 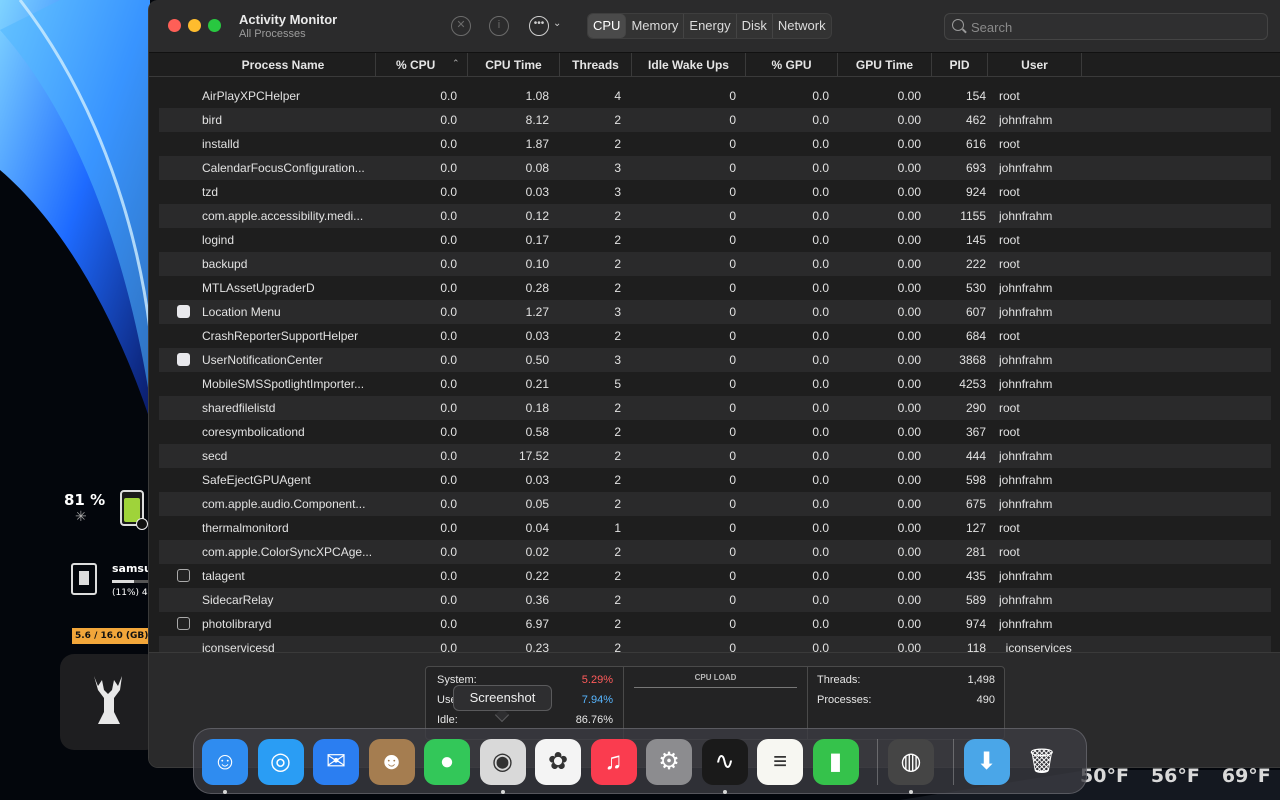 I want to click on search-input, so click(x=1116, y=27).